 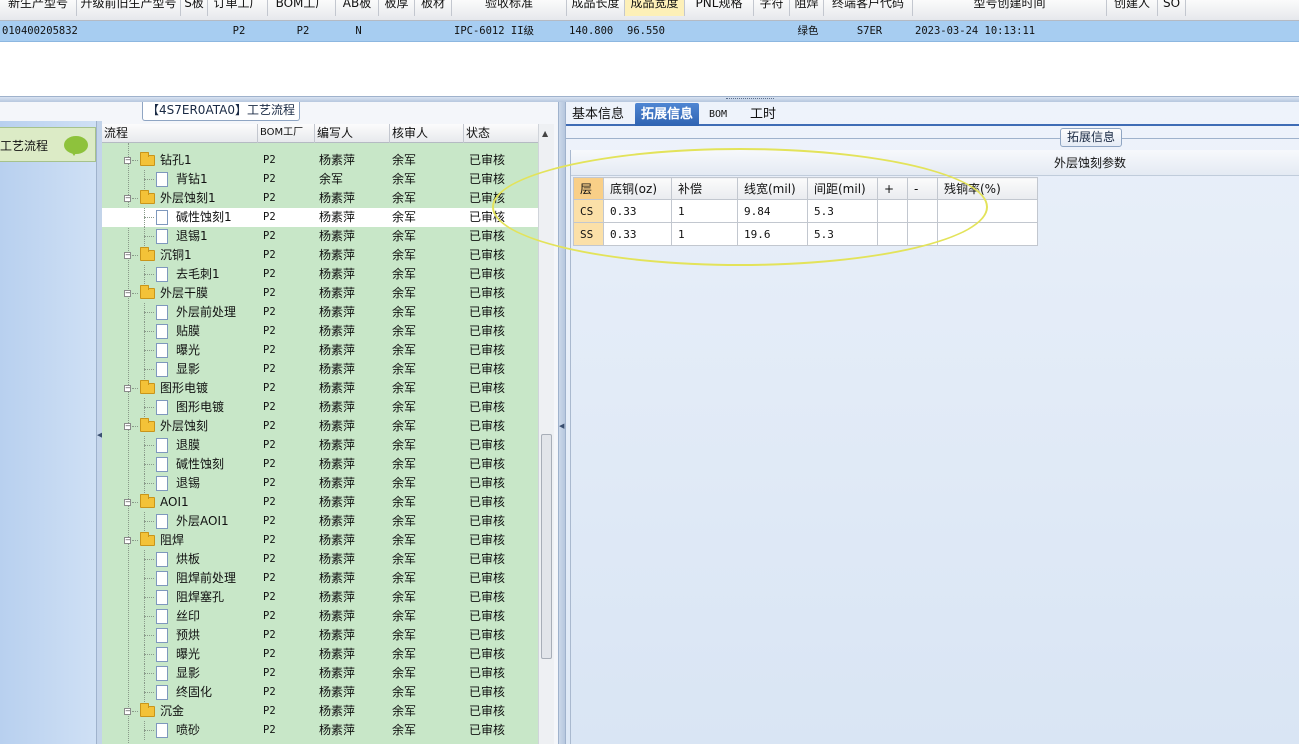 I want to click on splitter-arrow-icon: ◀, so click(x=561, y=426).